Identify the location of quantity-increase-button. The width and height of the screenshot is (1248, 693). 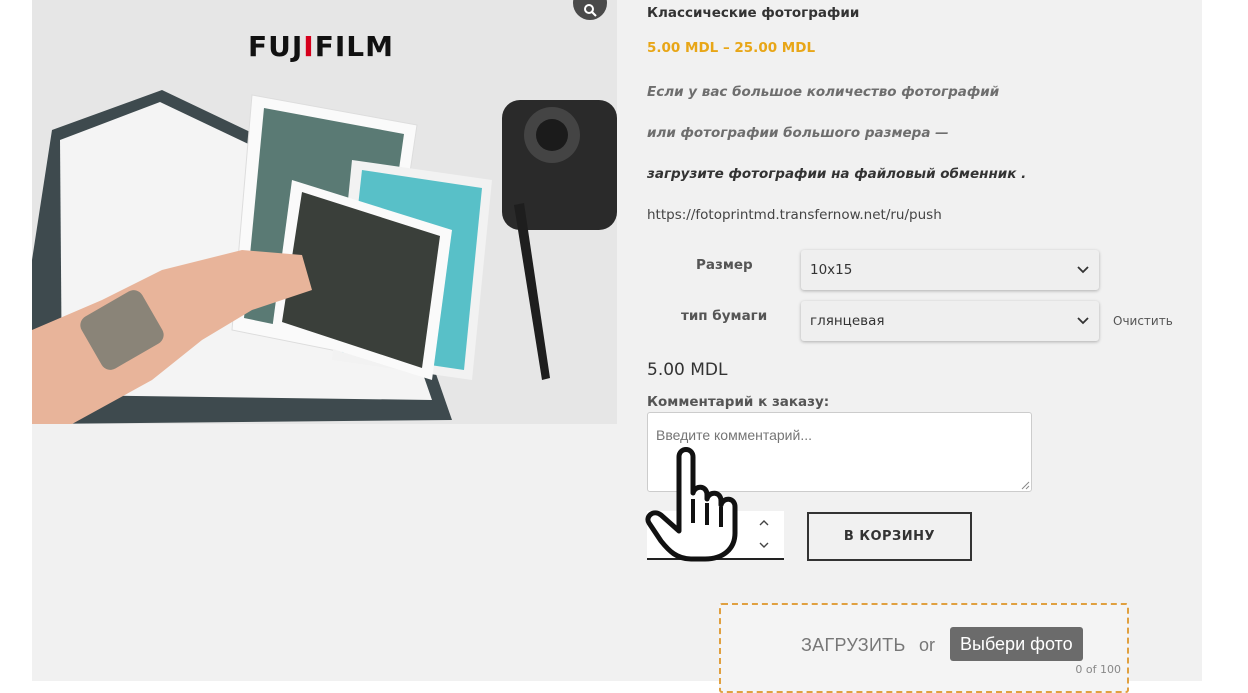
(764, 523).